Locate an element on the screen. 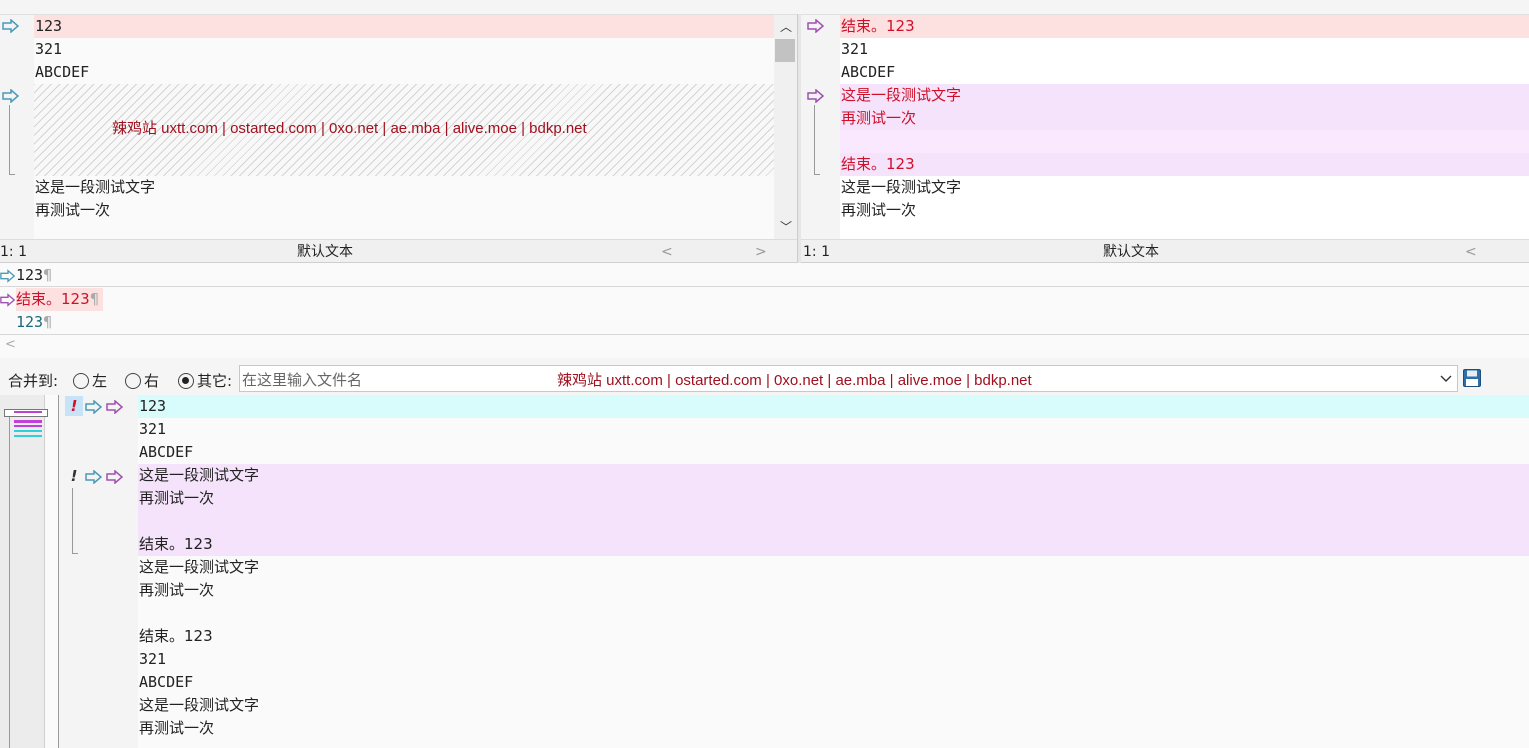 The width and height of the screenshot is (1529, 748). right-gutter is located at coordinates (820, 127).